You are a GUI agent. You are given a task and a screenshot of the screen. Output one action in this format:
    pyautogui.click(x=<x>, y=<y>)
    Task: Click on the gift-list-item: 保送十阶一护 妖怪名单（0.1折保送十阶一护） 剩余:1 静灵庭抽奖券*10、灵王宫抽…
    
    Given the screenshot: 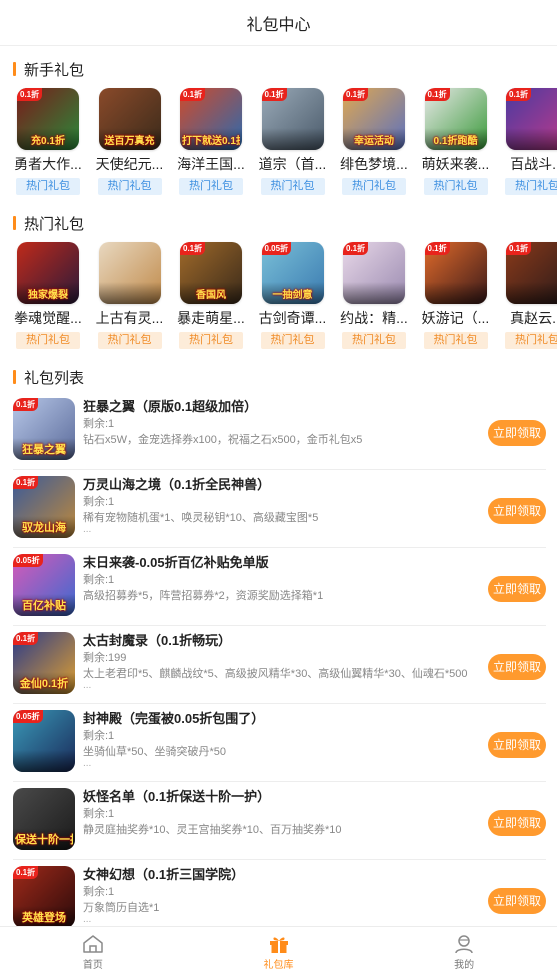 What is the action you would take?
    pyautogui.click(x=279, y=821)
    